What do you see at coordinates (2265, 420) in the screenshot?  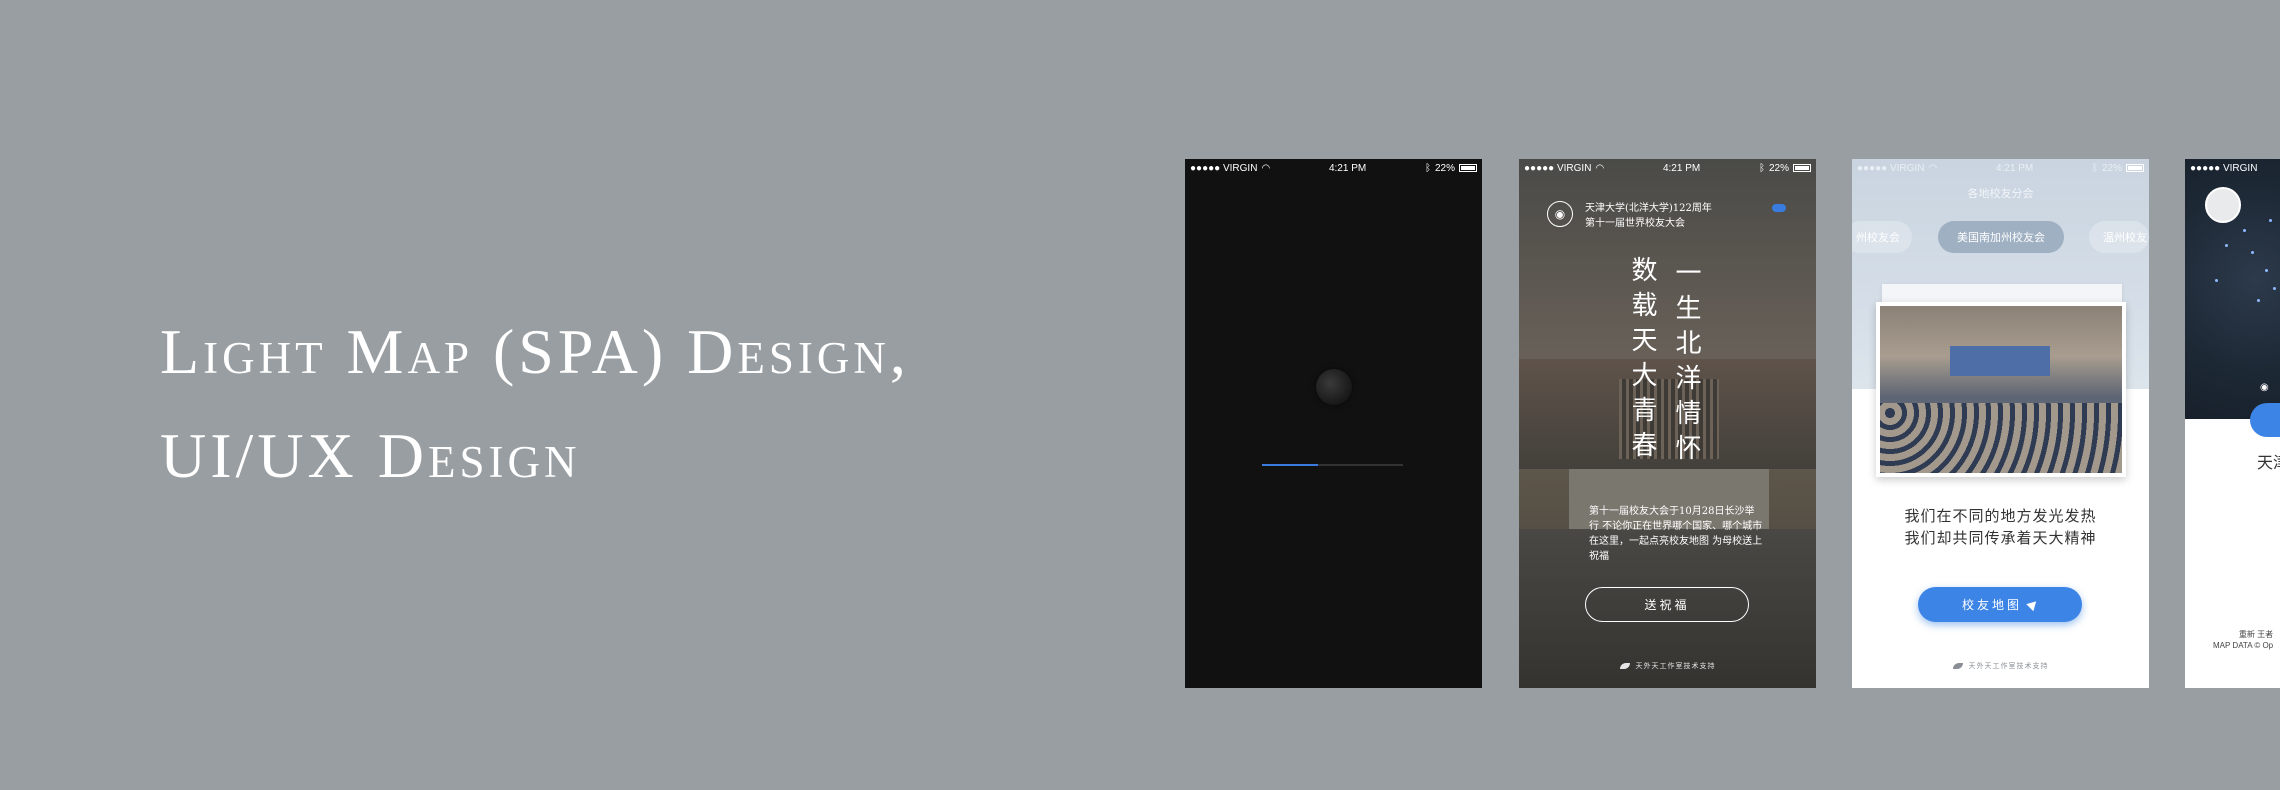 I see `map-action-button` at bounding box center [2265, 420].